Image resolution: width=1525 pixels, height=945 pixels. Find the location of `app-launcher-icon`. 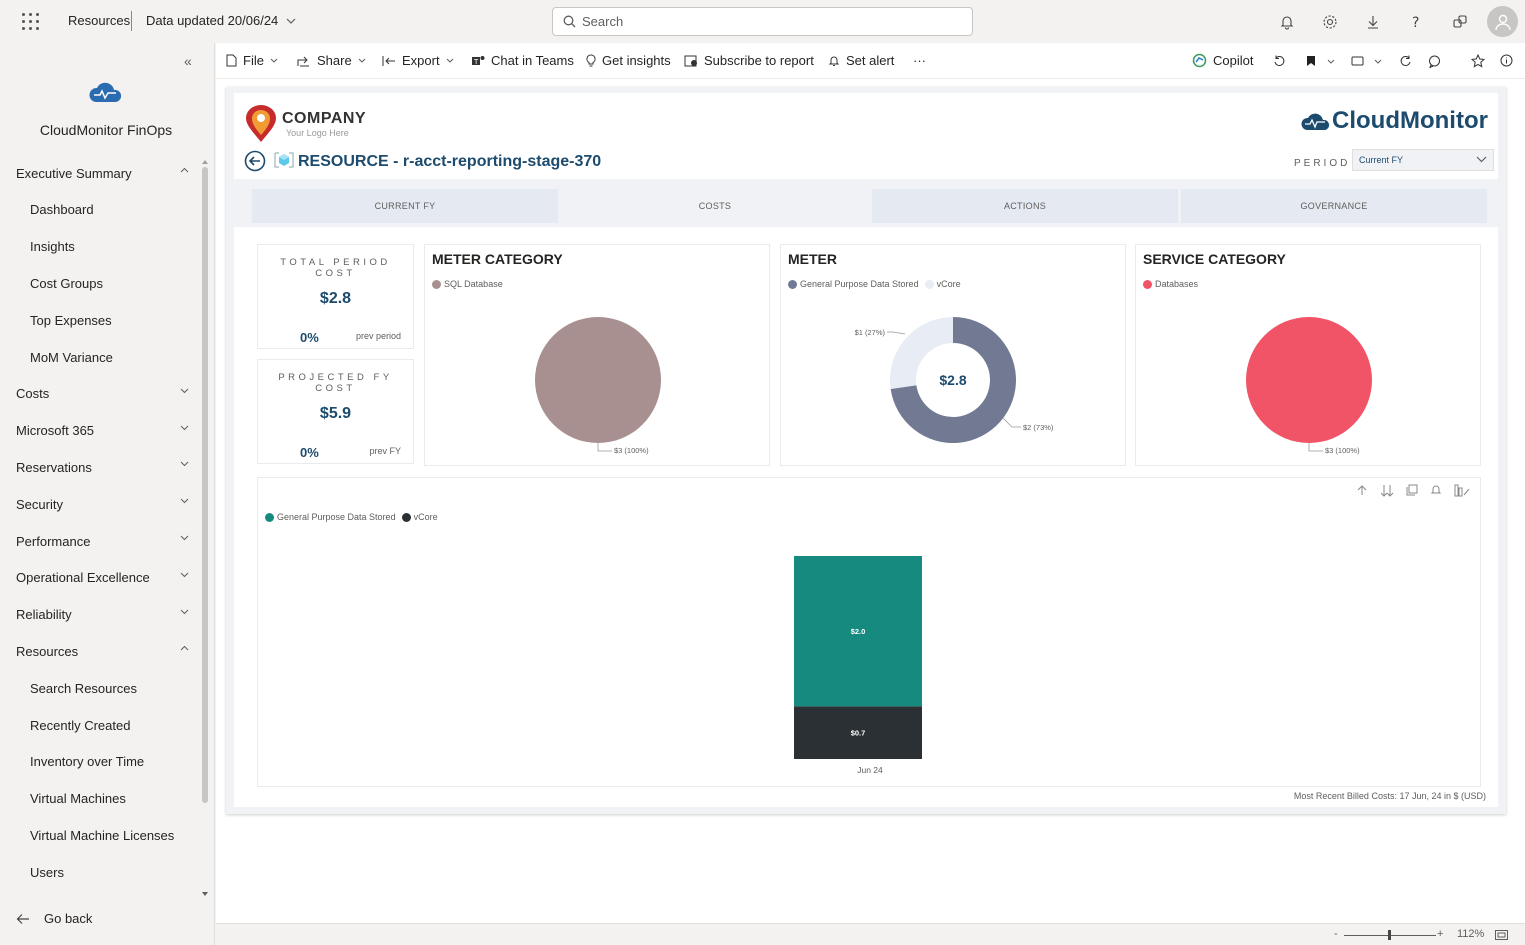

app-launcher-icon is located at coordinates (31, 22).